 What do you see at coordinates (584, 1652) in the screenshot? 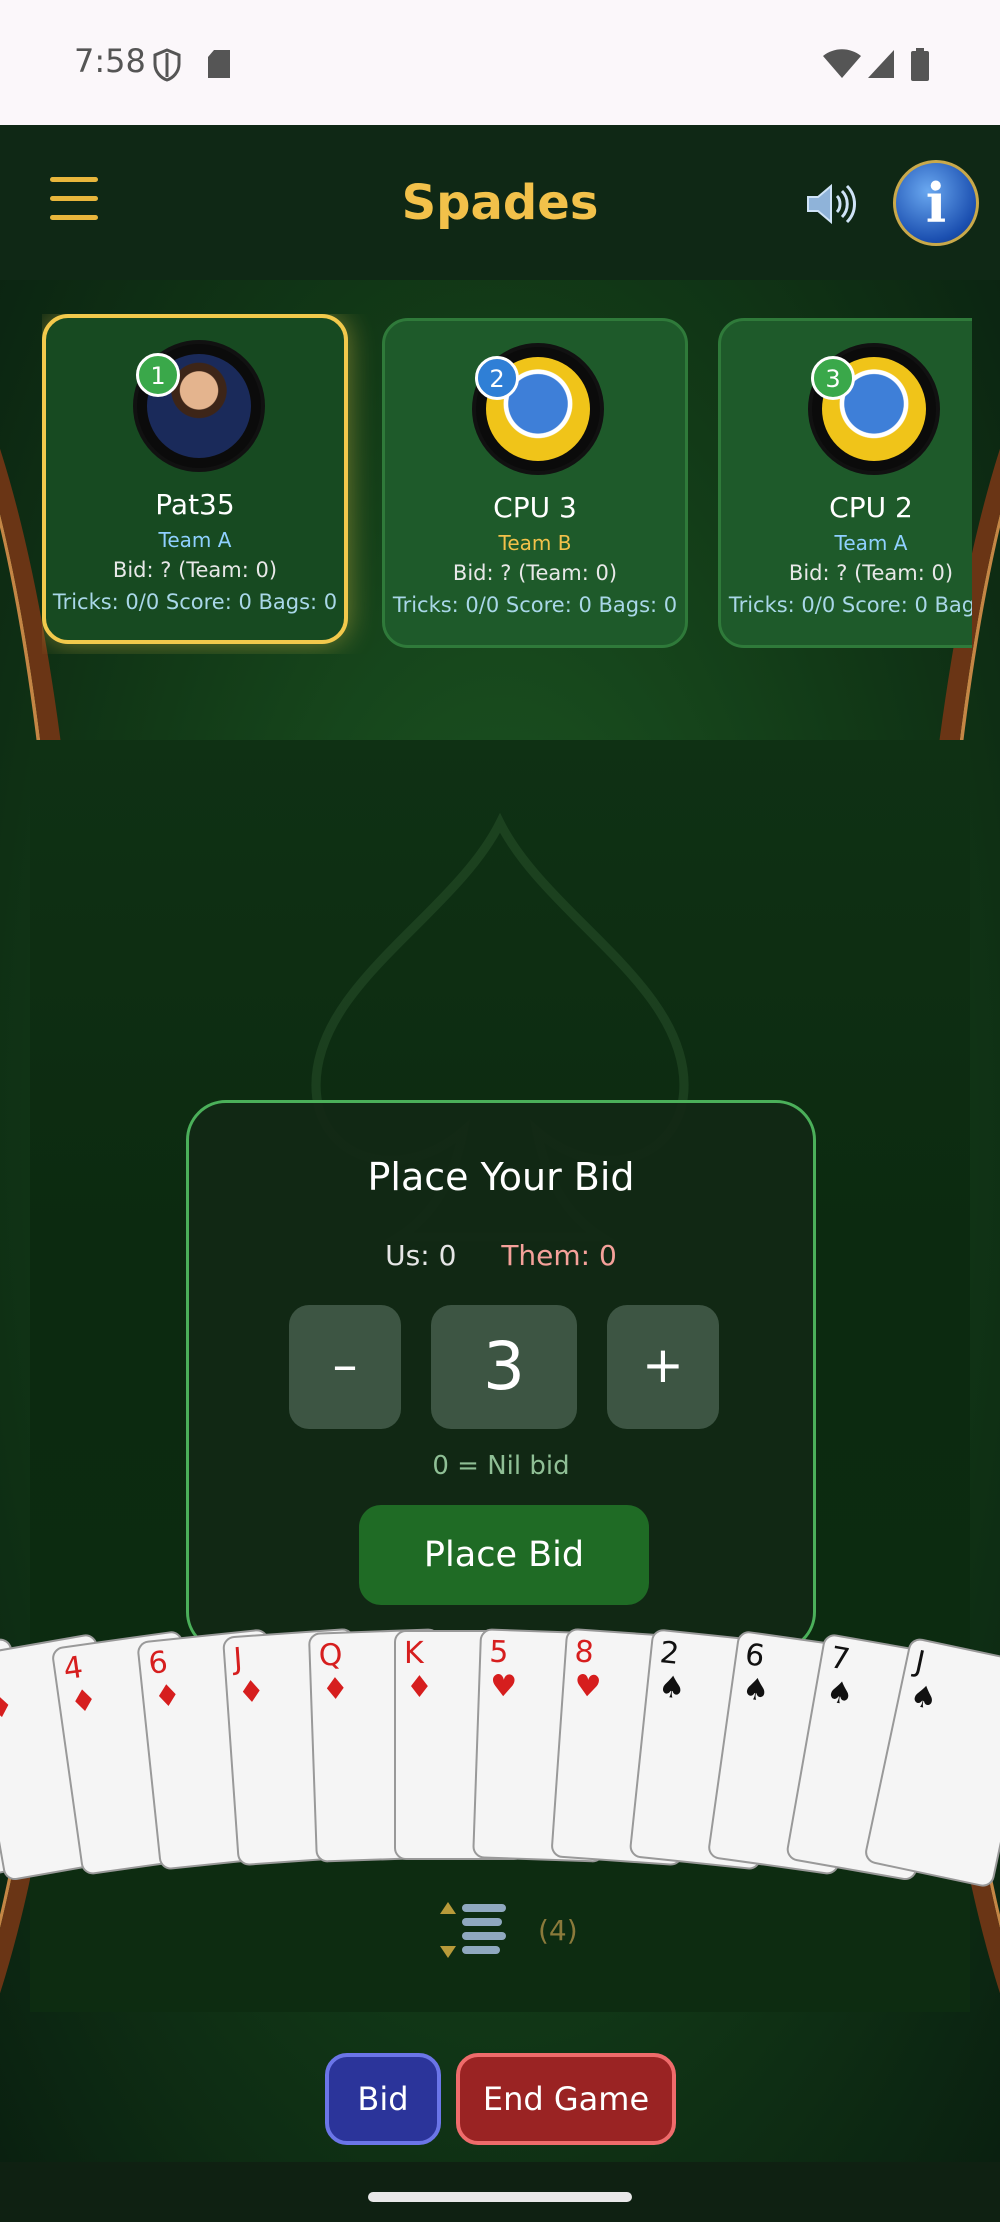
I see `card-rank: 8` at bounding box center [584, 1652].